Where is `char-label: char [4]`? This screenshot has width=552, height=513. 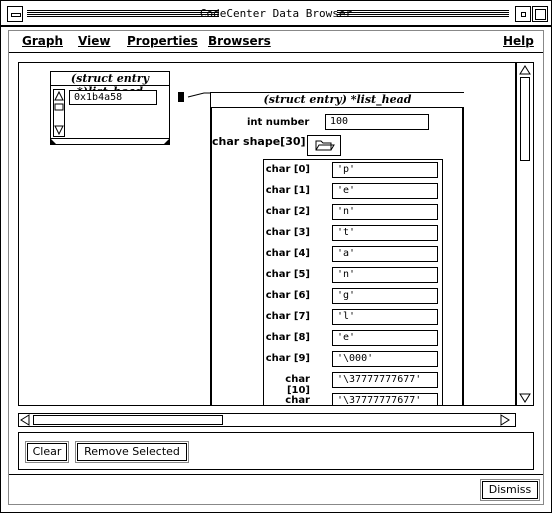
char-label: char [4] is located at coordinates (287, 253).